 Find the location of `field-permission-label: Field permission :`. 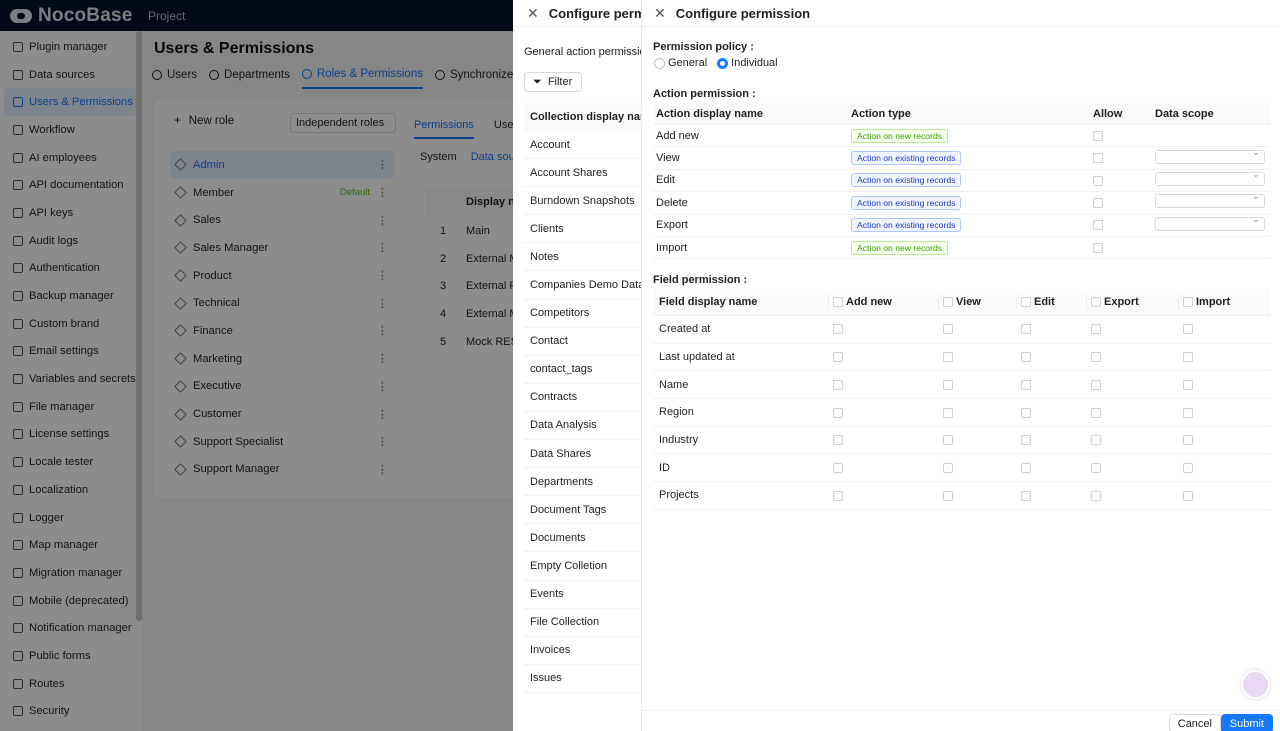

field-permission-label: Field permission : is located at coordinates (700, 280).